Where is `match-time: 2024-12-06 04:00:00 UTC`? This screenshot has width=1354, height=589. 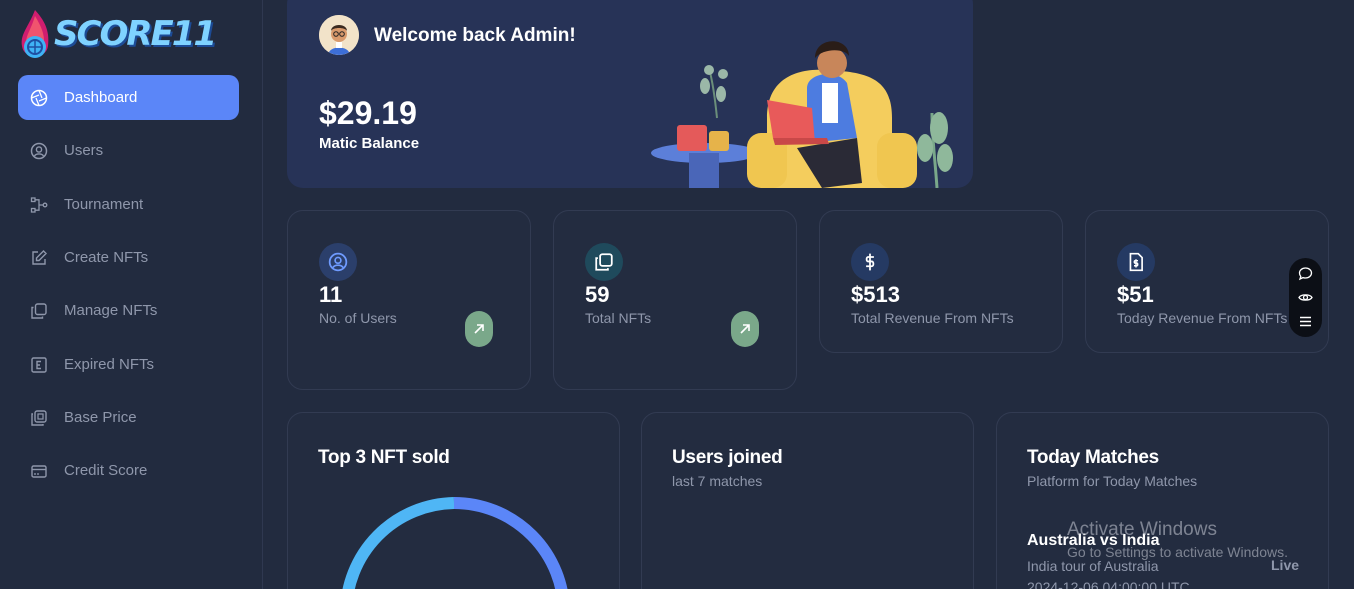 match-time: 2024-12-06 04:00:00 UTC is located at coordinates (1108, 584).